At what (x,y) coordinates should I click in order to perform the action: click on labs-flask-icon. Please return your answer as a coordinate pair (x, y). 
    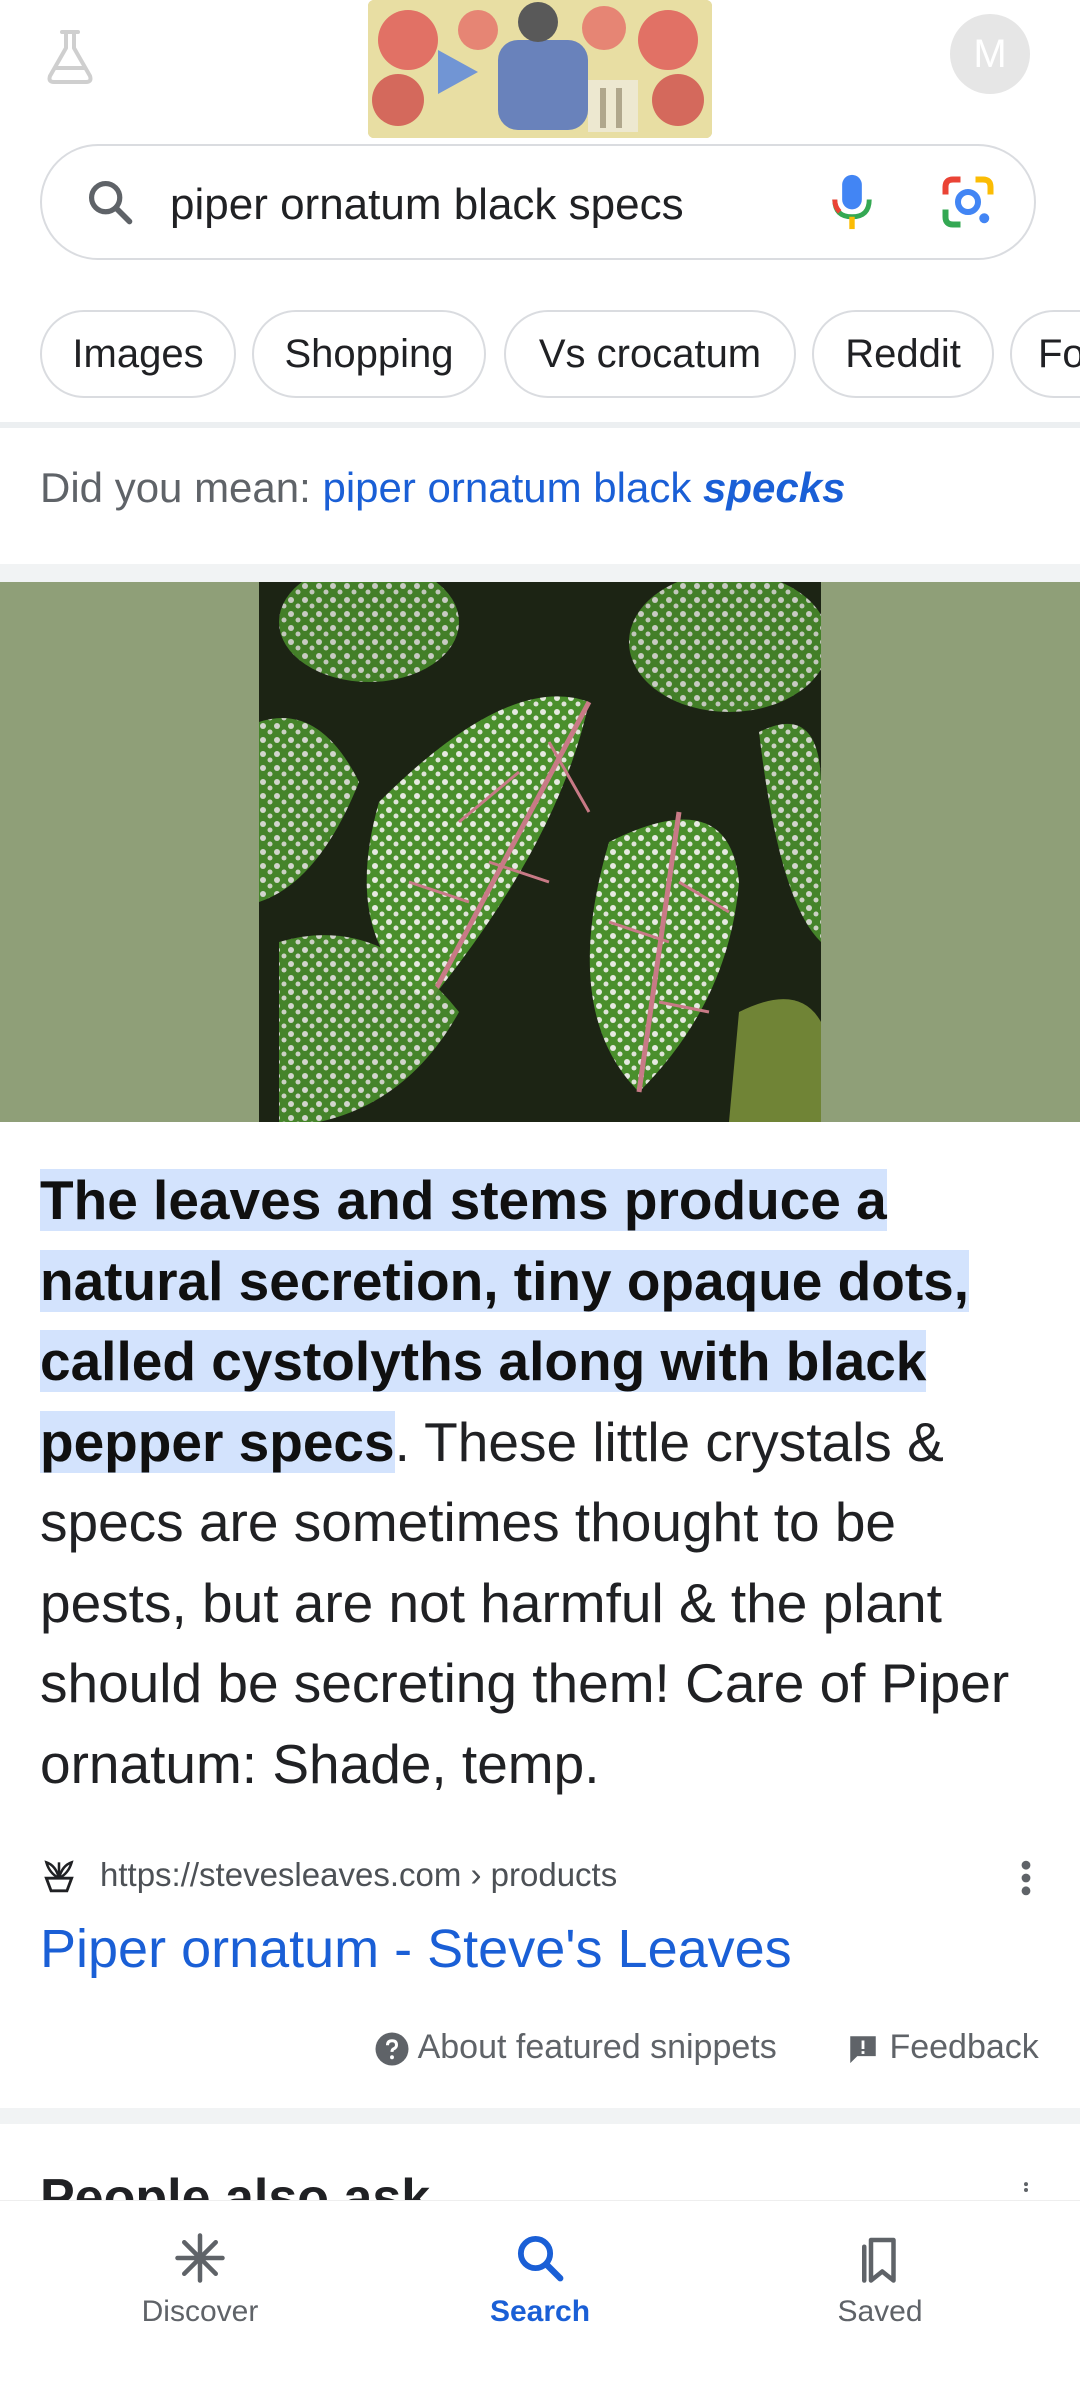
    Looking at the image, I should click on (70, 56).